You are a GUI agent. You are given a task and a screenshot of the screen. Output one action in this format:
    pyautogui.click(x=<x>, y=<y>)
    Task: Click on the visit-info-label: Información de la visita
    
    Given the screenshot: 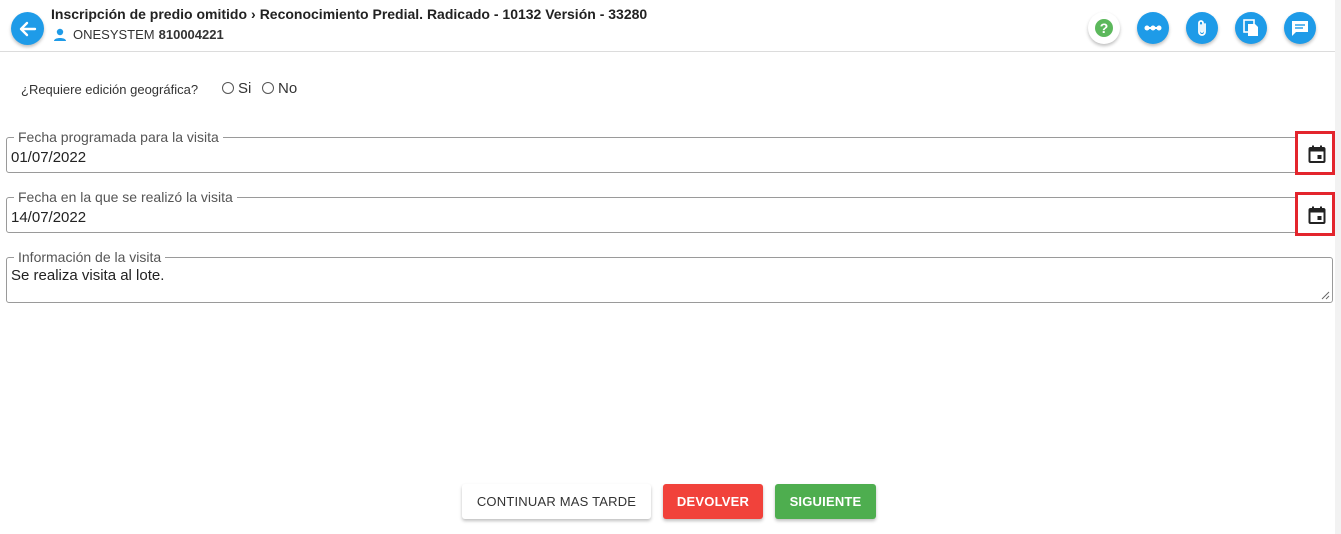 What is the action you would take?
    pyautogui.click(x=90, y=257)
    